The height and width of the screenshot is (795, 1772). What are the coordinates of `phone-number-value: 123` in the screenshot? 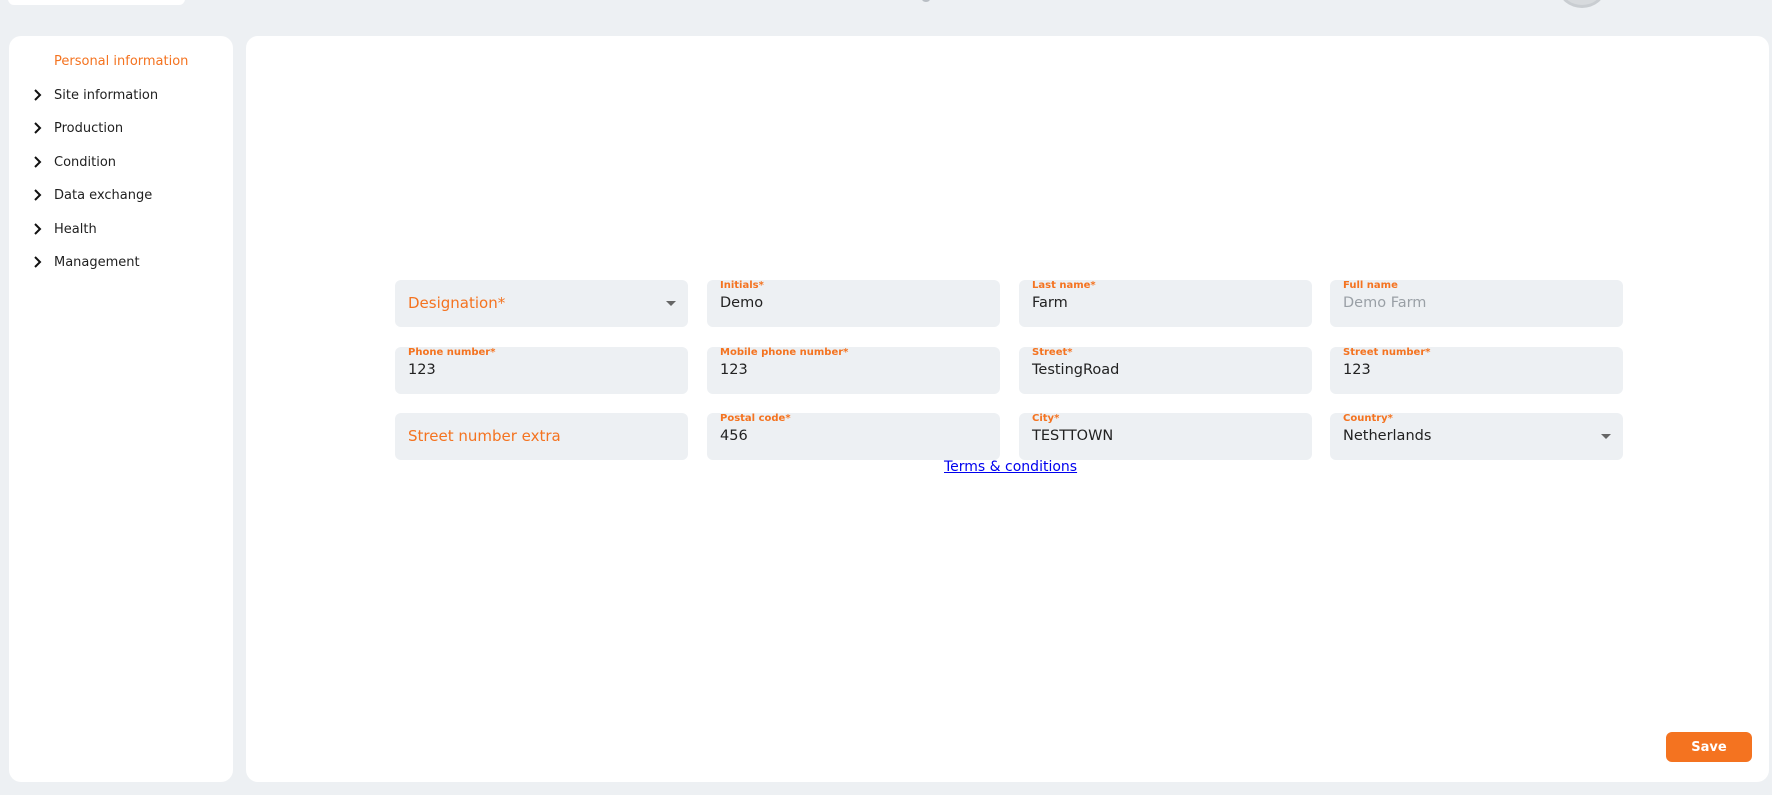 It's located at (422, 370).